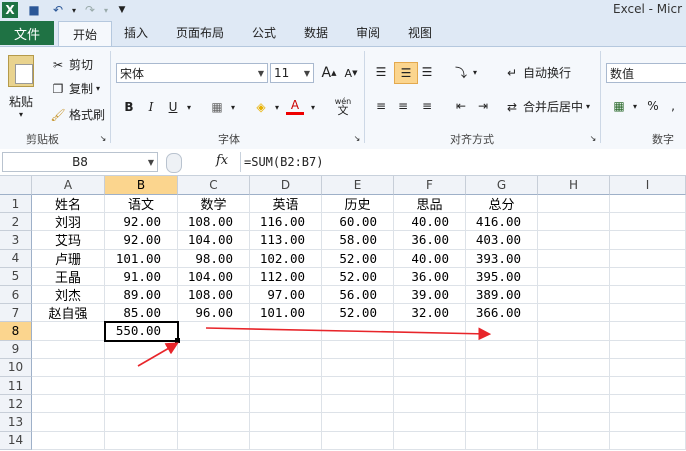 The height and width of the screenshot is (451, 686). Describe the element at coordinates (282, 73) in the screenshot. I see `font-size-value: 11` at that location.